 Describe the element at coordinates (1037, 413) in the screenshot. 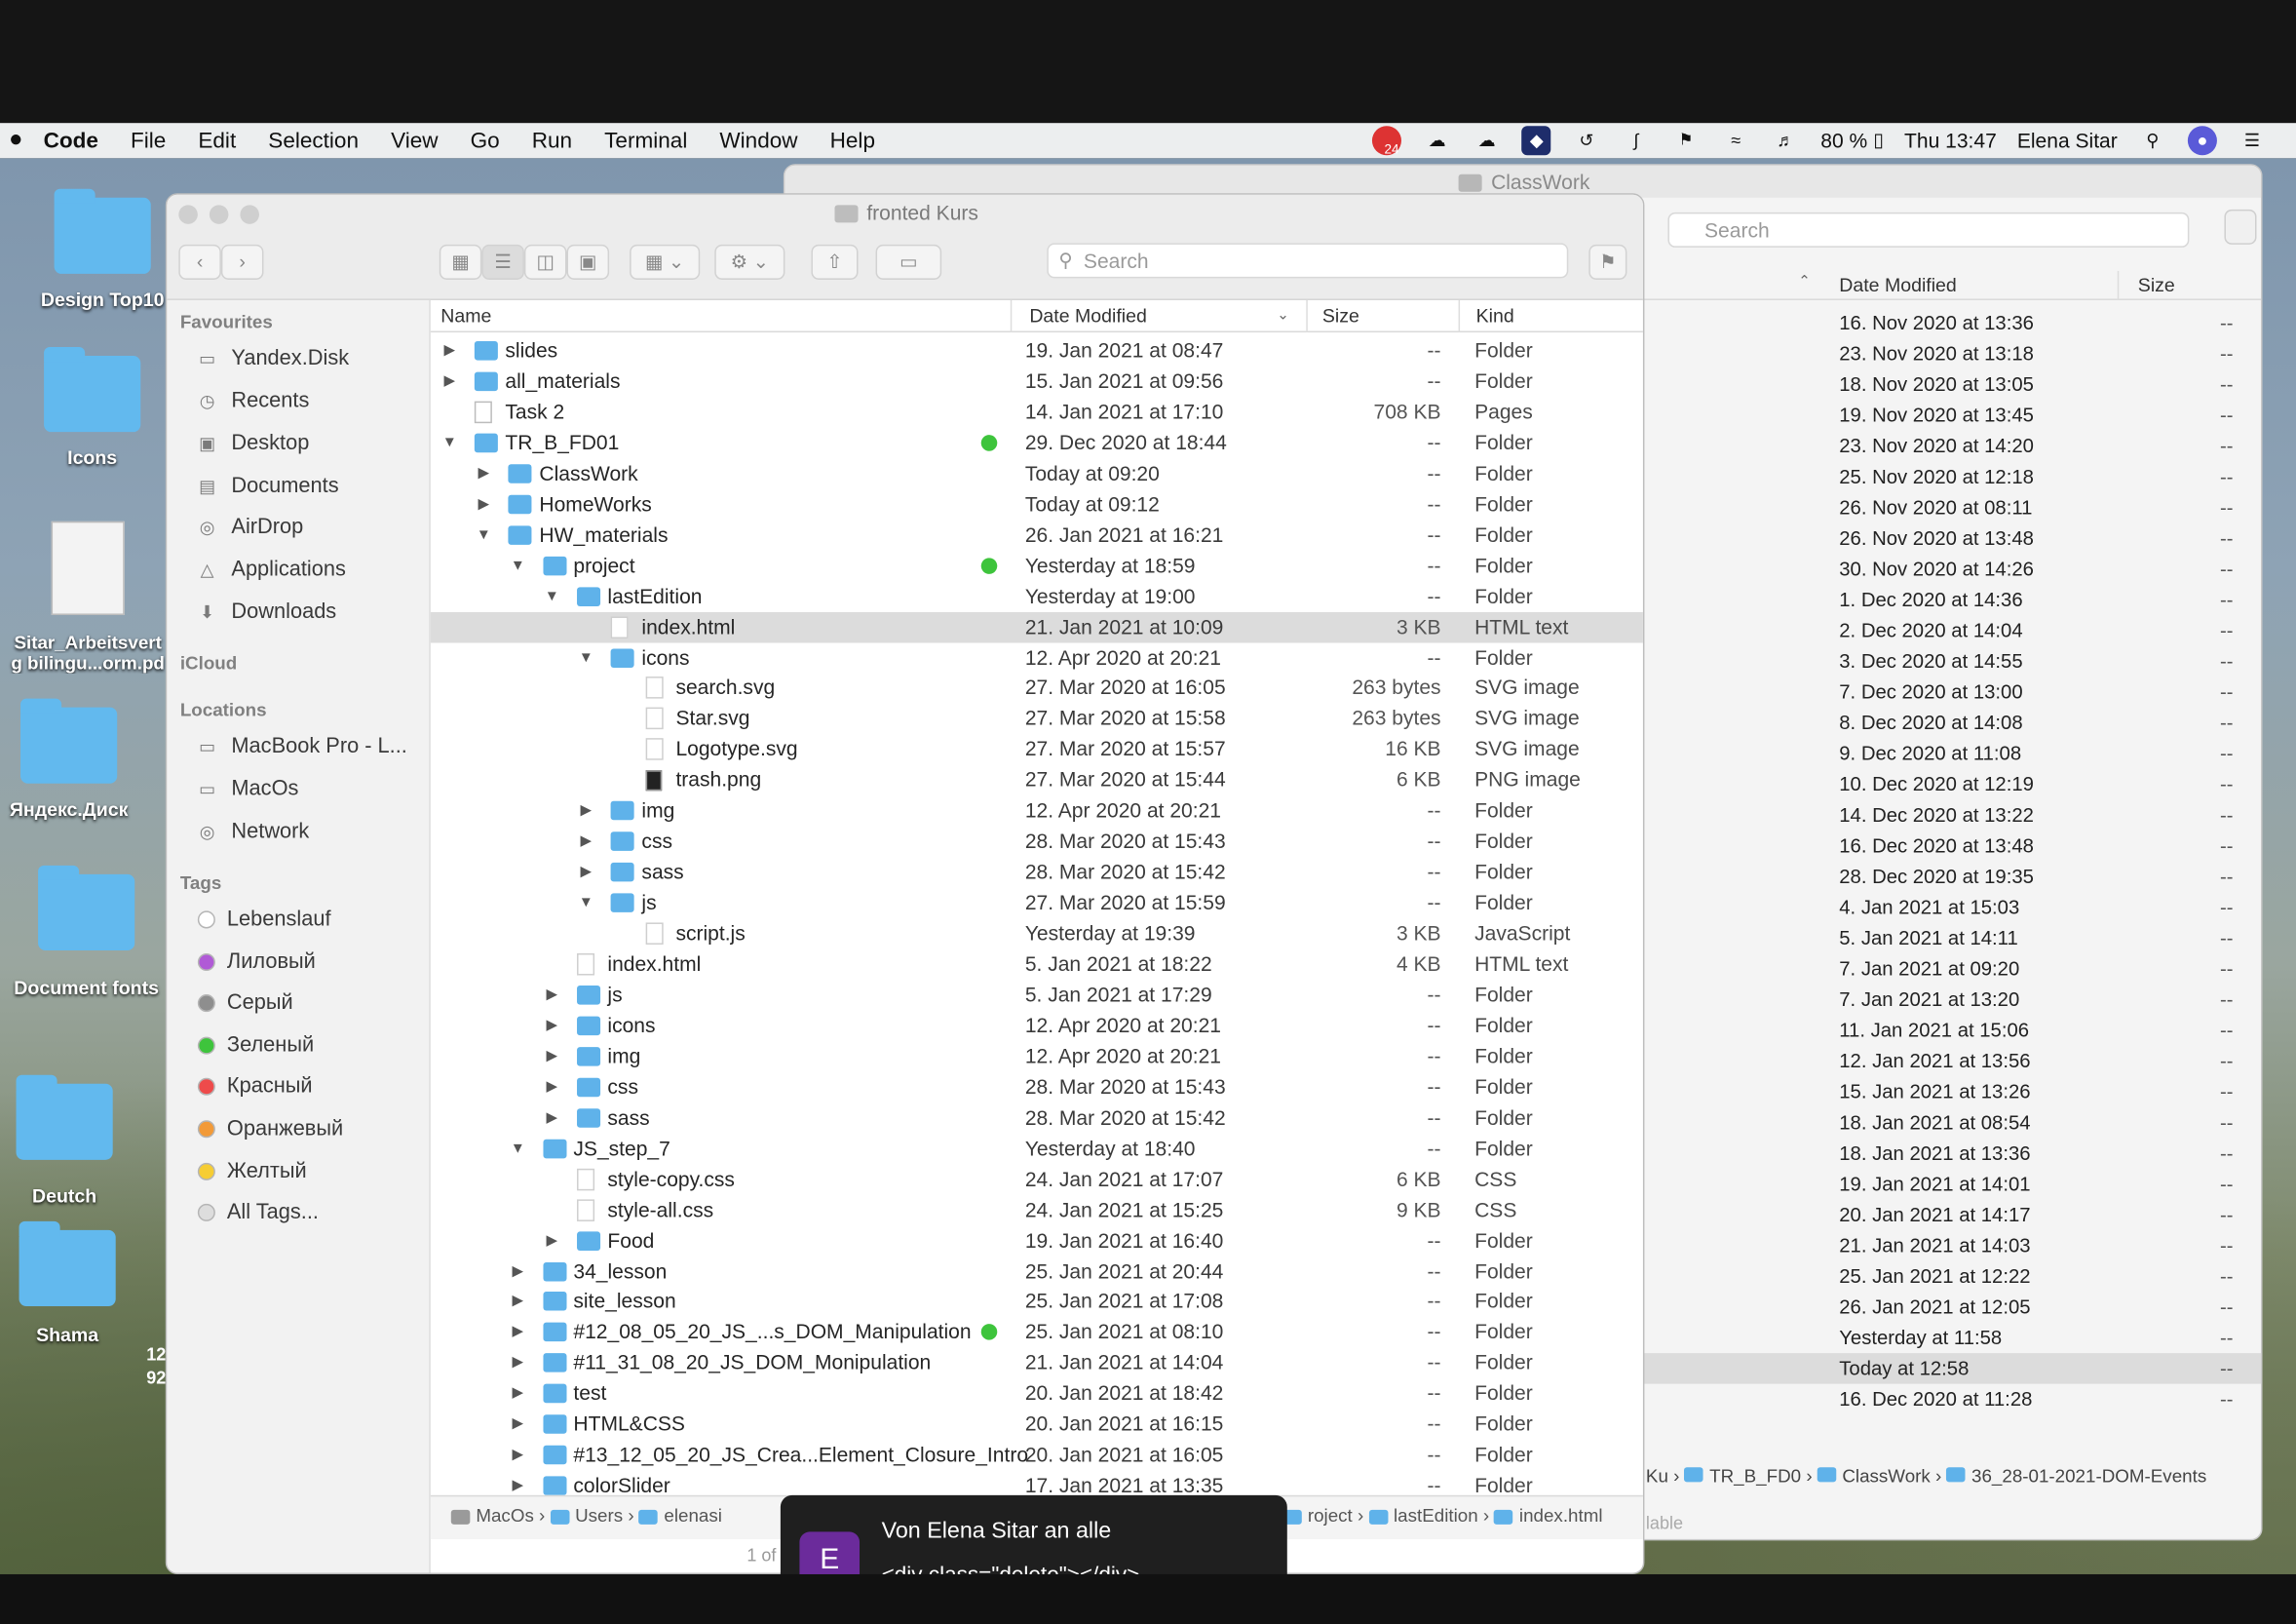

I see `file-row: Task 2 14. Jan 2021 at 17:10 708 KB Pages` at that location.